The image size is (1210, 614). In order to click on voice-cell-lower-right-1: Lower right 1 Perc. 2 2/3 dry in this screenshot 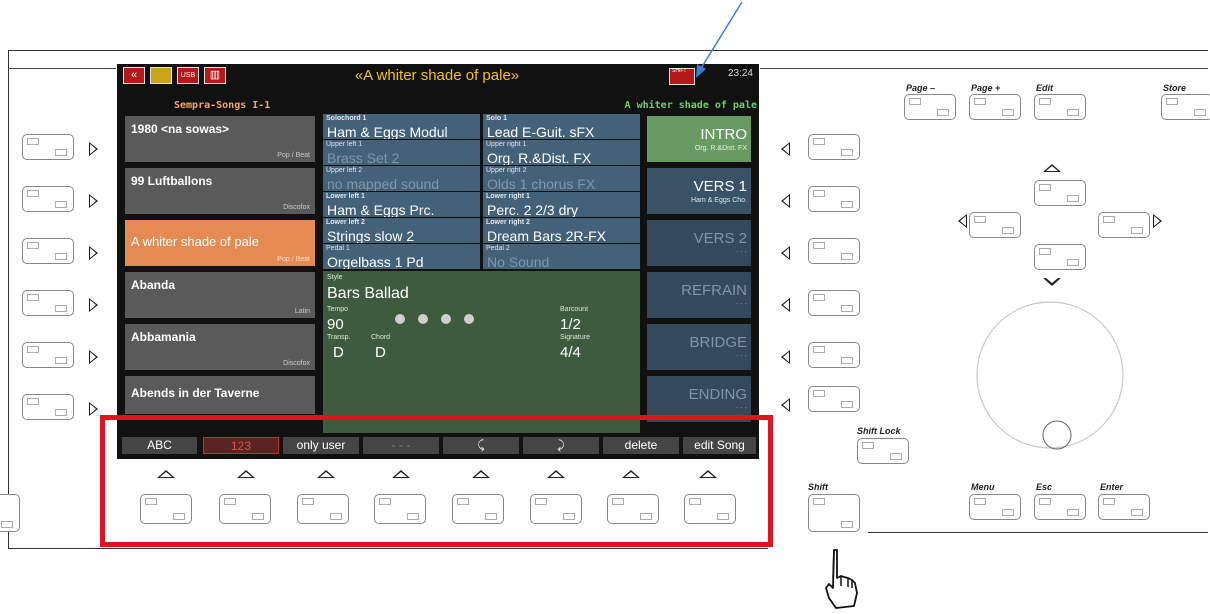, I will do `click(561, 204)`.